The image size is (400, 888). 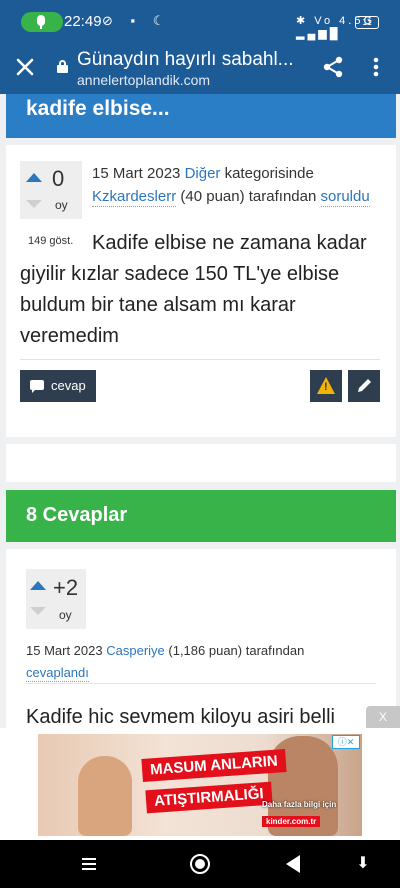 I want to click on answer-date: 15 Mart 2023, so click(x=64, y=650).